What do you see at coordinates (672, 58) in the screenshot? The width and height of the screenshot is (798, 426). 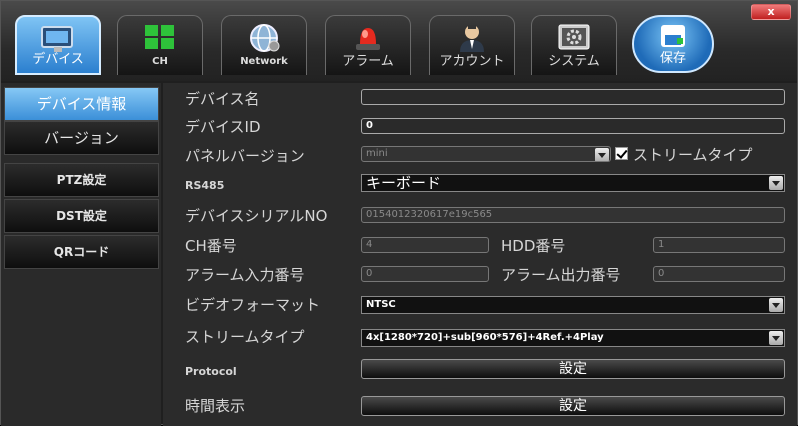 I see `save-label: 保存` at bounding box center [672, 58].